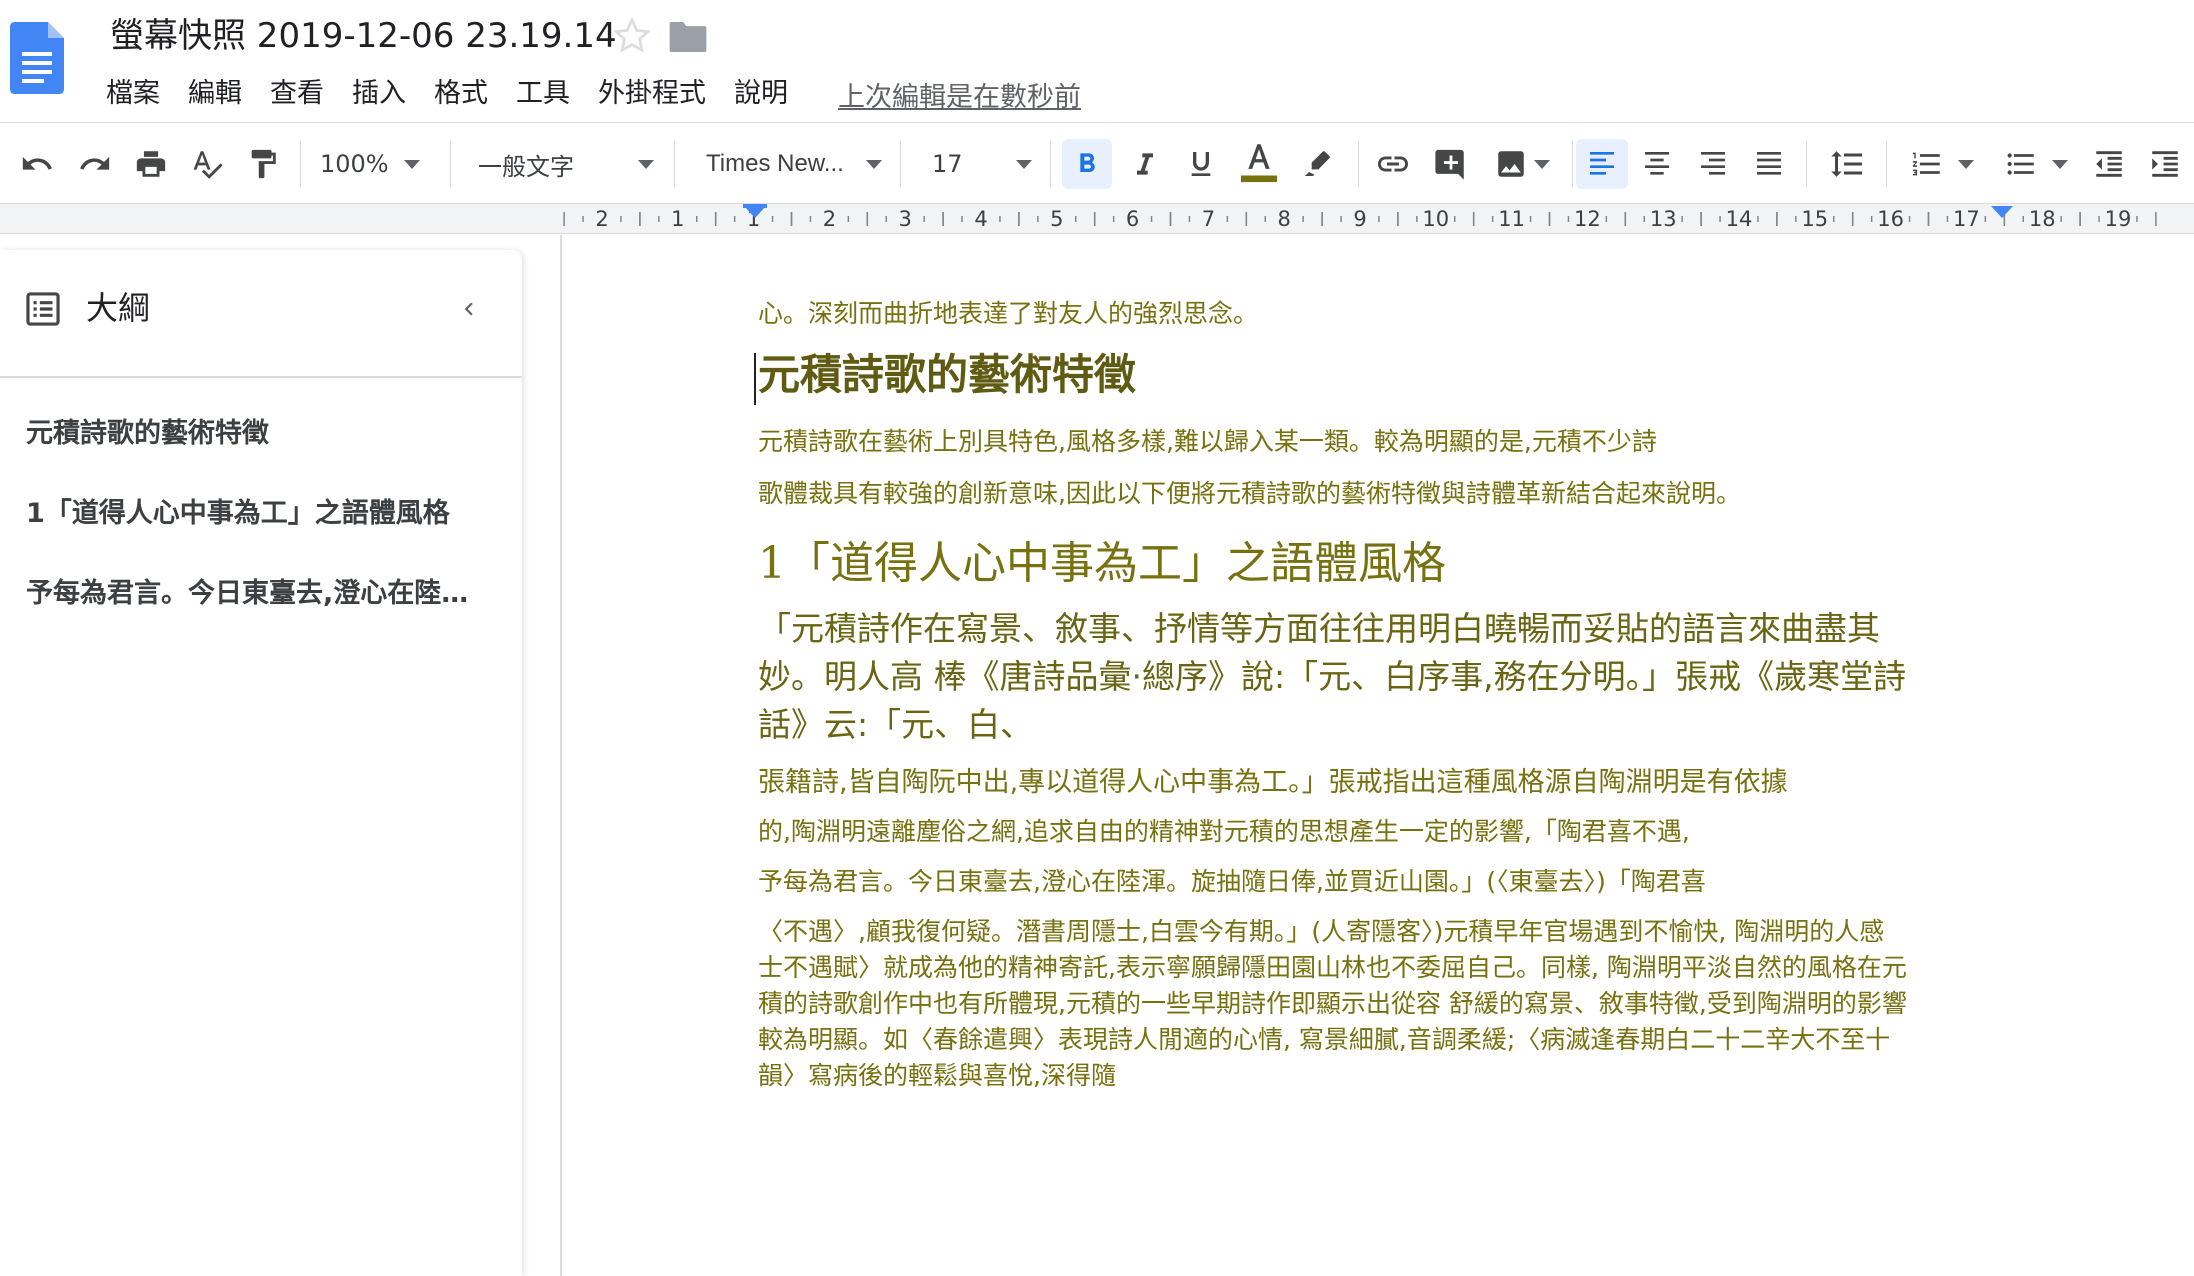 This screenshot has width=2194, height=1276. What do you see at coordinates (2109, 164) in the screenshot?
I see `decrease-indent-icon` at bounding box center [2109, 164].